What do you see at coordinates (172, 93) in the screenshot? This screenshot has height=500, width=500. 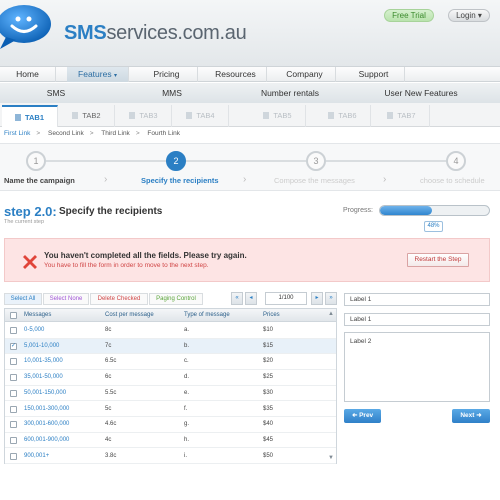 I see `subnav-item-mms: MMS` at bounding box center [172, 93].